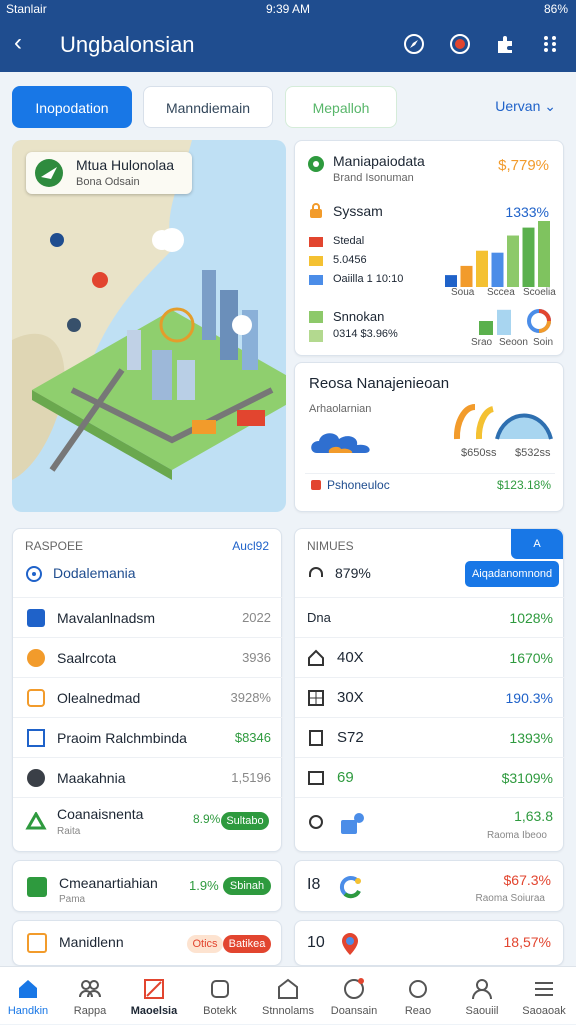  I want to click on lower-left-card-1: Cmeanartiahian Pama 1.9% Sbinah, so click(147, 886).